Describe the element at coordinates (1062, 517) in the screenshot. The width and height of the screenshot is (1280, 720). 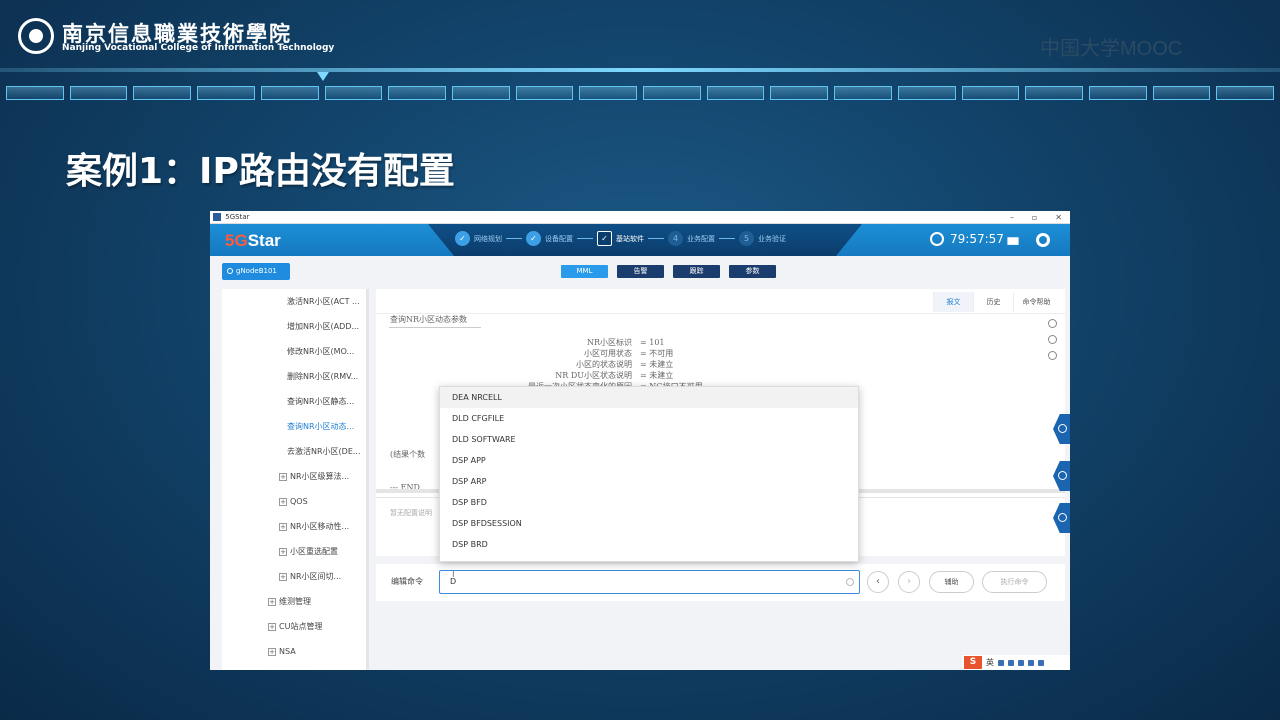
I see `vr-icon` at that location.